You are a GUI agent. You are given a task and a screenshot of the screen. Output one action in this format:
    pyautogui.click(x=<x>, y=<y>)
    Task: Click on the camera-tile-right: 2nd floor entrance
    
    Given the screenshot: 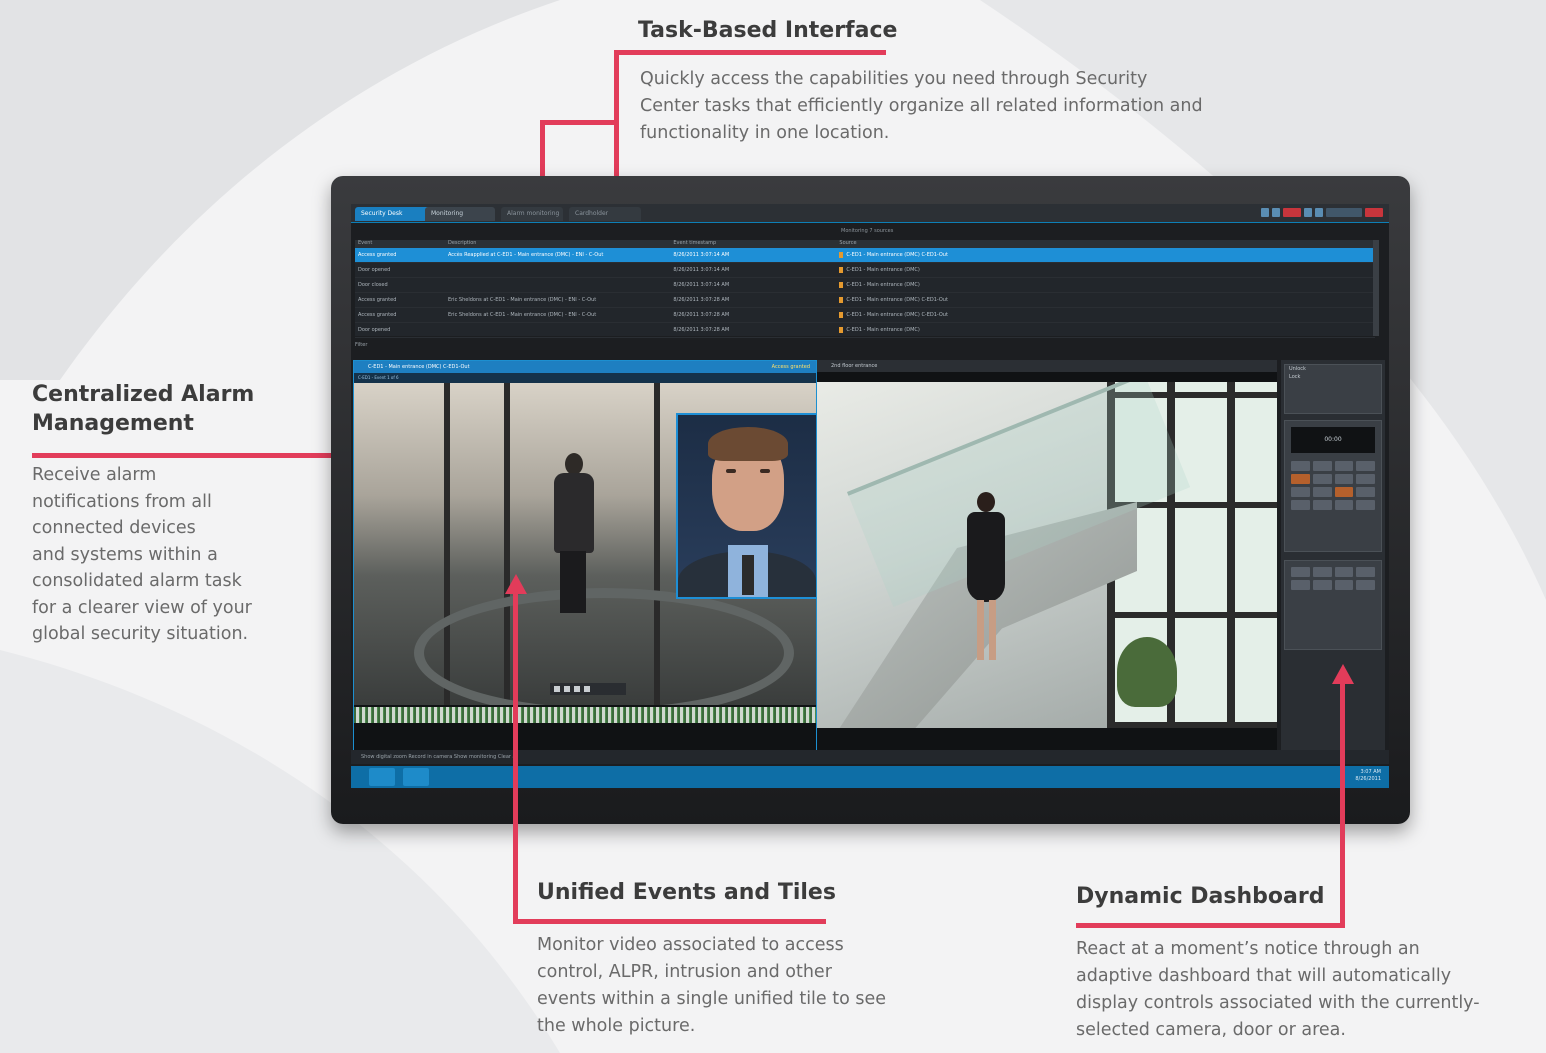 What is the action you would take?
    pyautogui.click(x=1047, y=555)
    